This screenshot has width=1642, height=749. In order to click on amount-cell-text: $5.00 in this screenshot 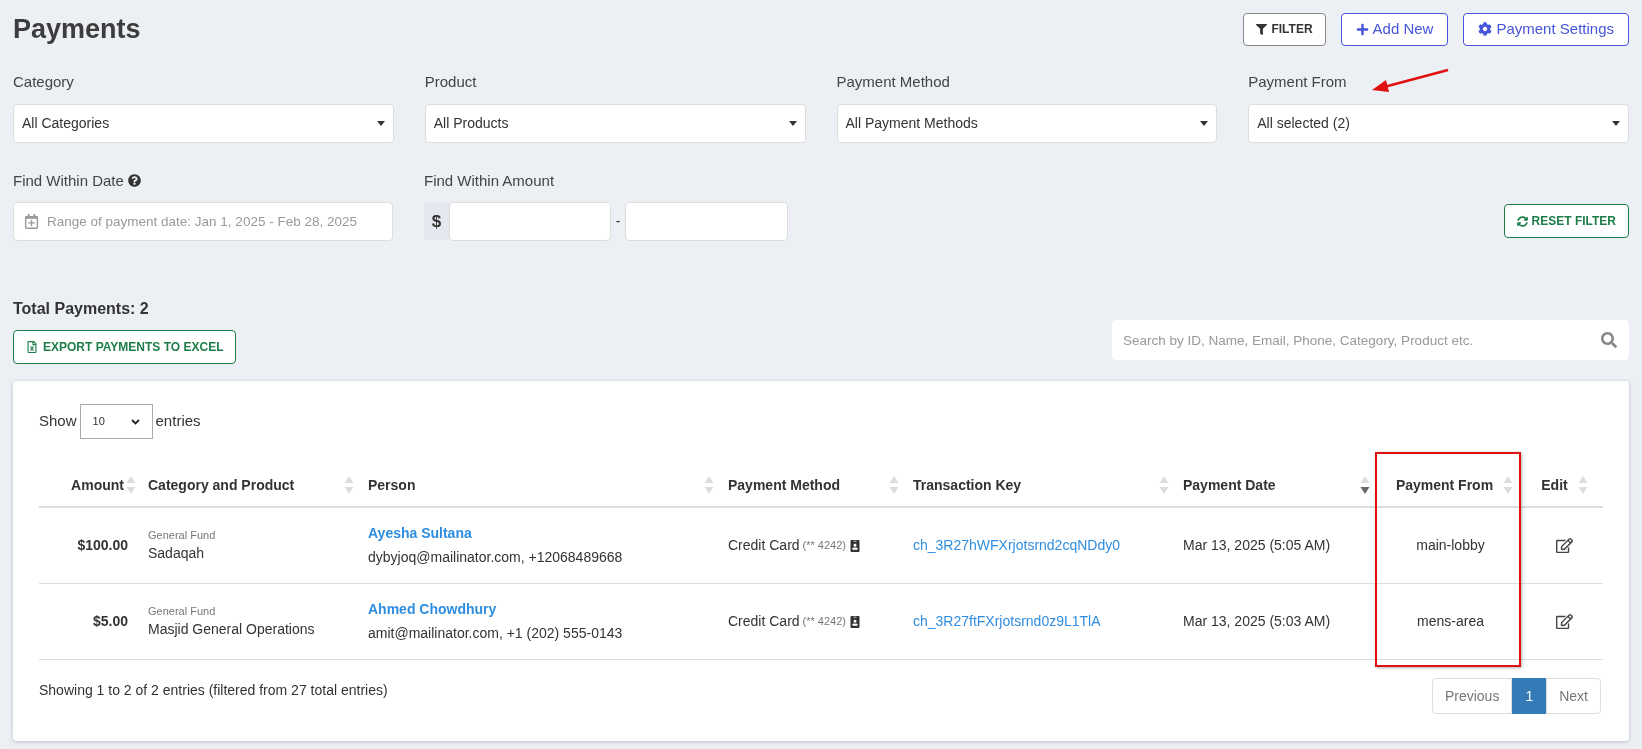, I will do `click(110, 621)`.